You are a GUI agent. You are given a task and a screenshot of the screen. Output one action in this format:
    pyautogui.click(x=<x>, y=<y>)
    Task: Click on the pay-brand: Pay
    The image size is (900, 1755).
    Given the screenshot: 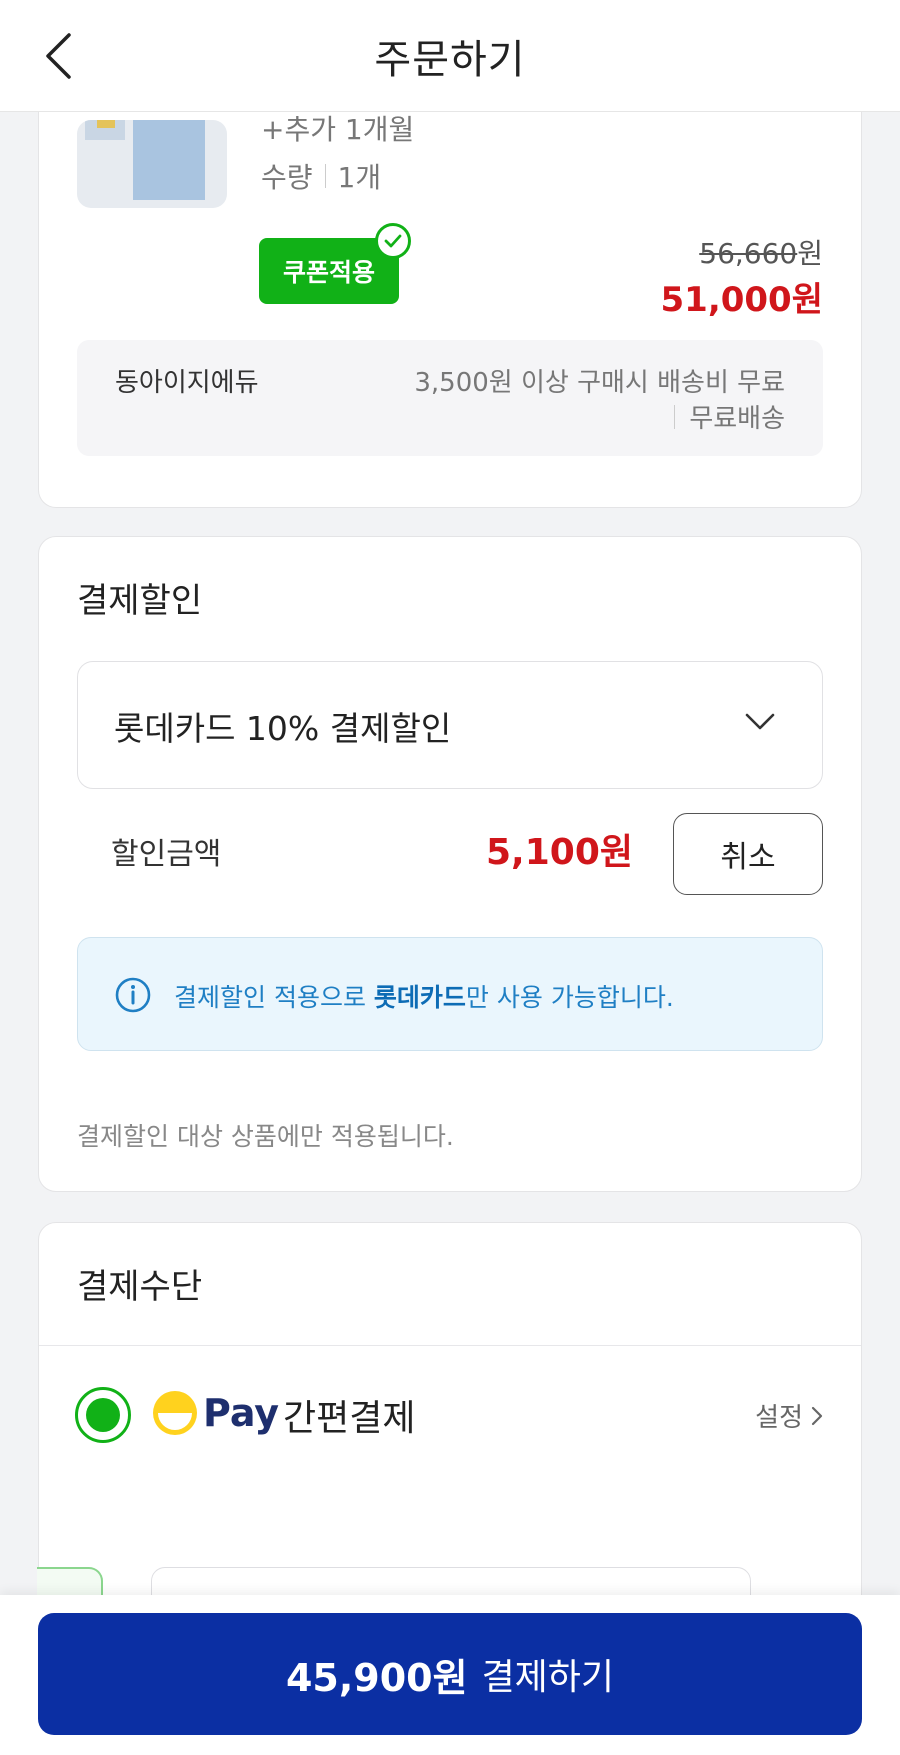 What is the action you would take?
    pyautogui.click(x=241, y=1413)
    